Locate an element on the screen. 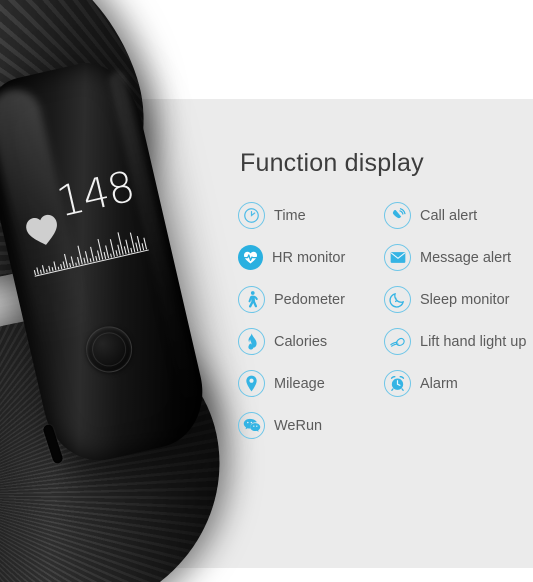  feature-label: Alarm is located at coordinates (439, 383).